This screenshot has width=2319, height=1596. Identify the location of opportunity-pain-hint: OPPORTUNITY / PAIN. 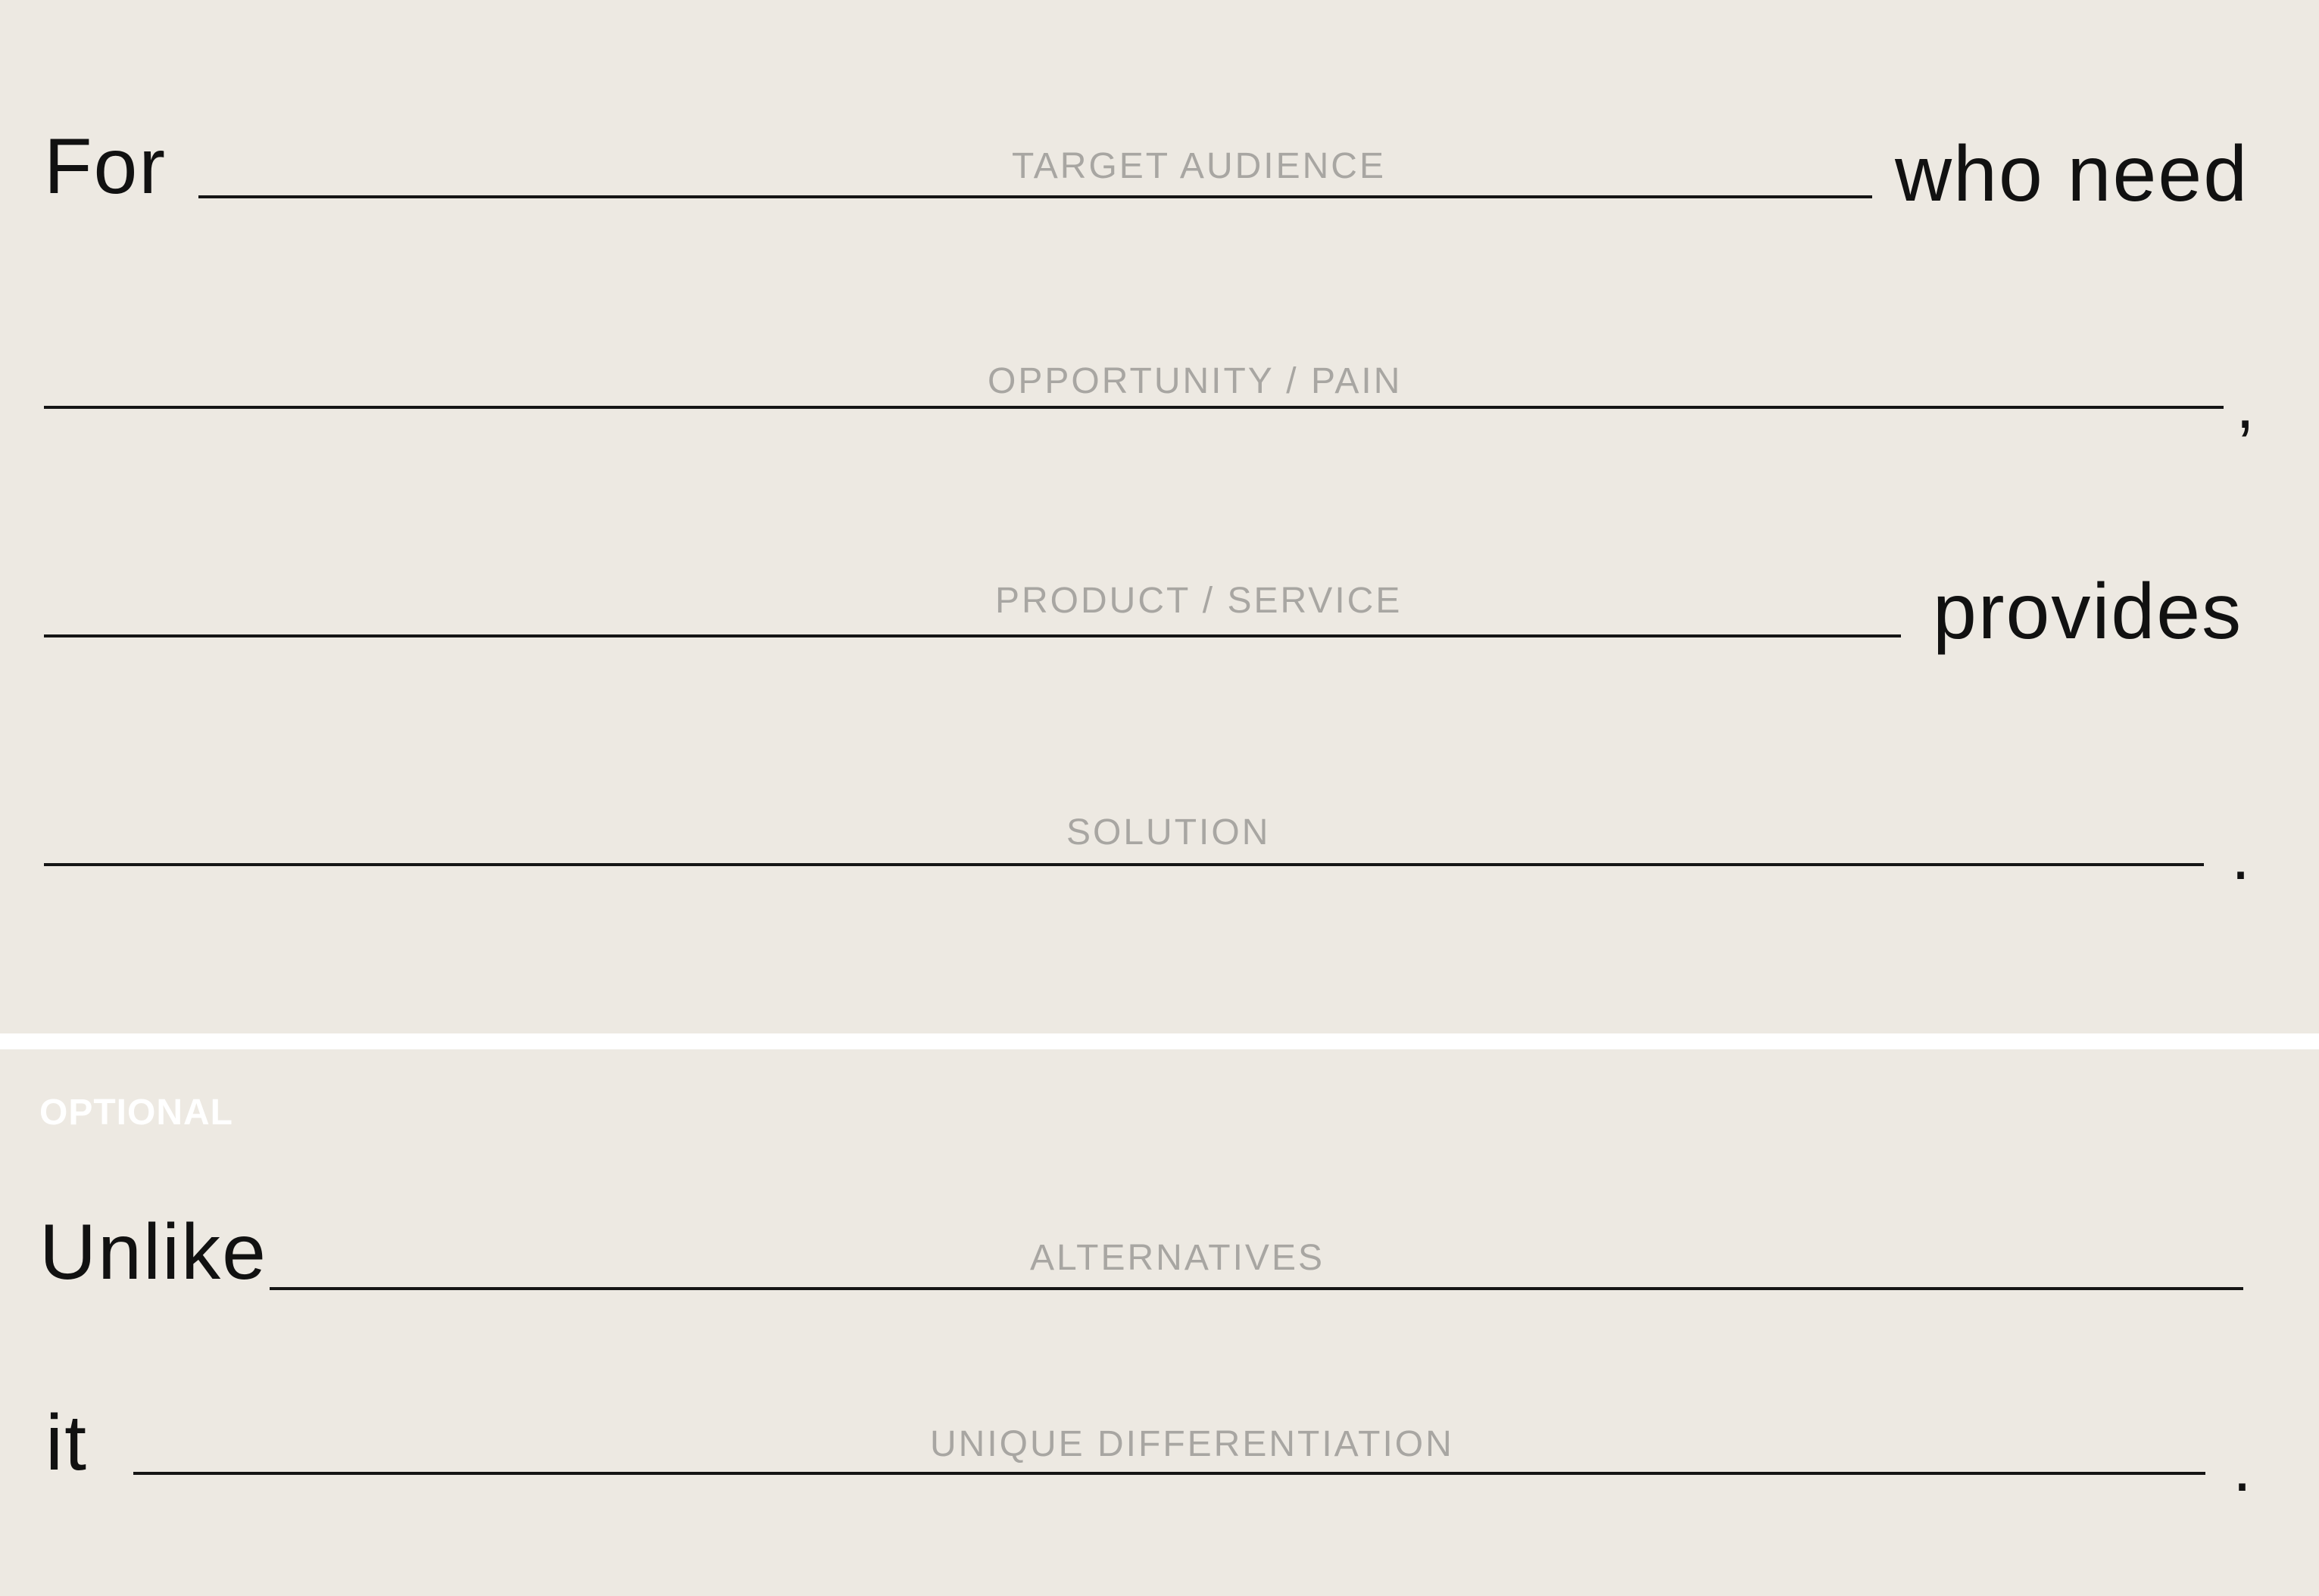
(1195, 381).